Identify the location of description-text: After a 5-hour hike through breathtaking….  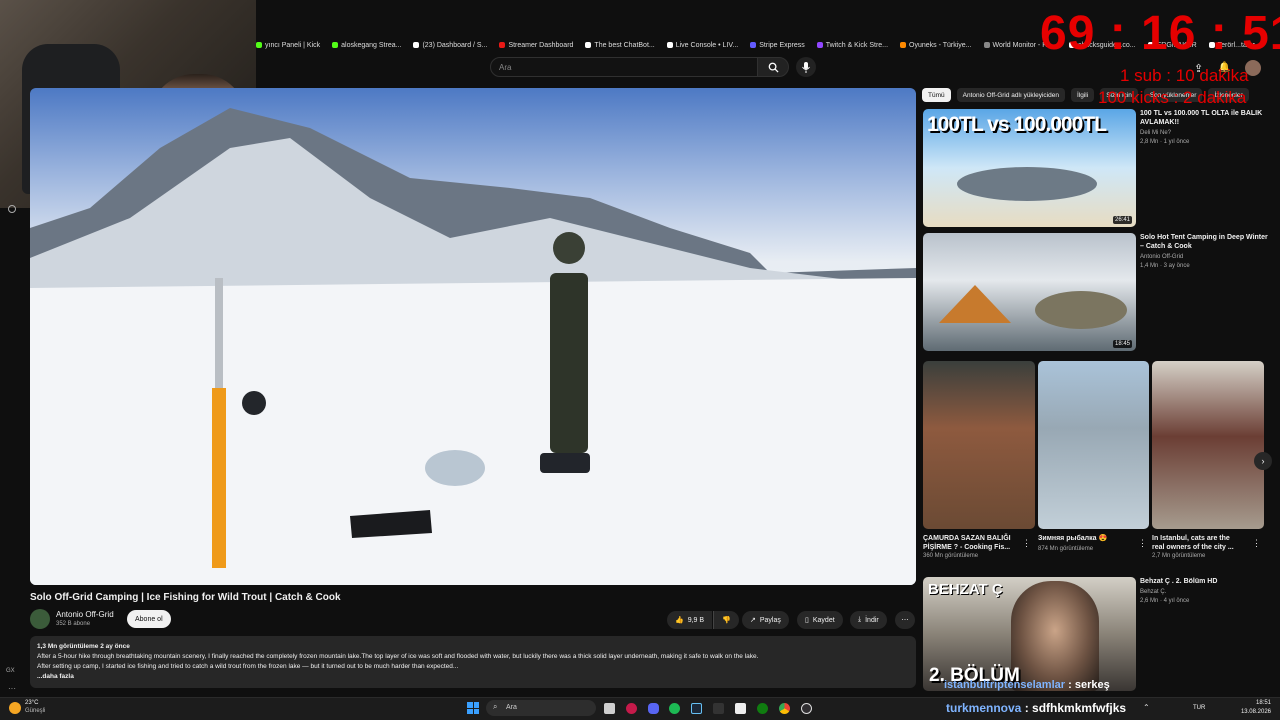
(398, 656).